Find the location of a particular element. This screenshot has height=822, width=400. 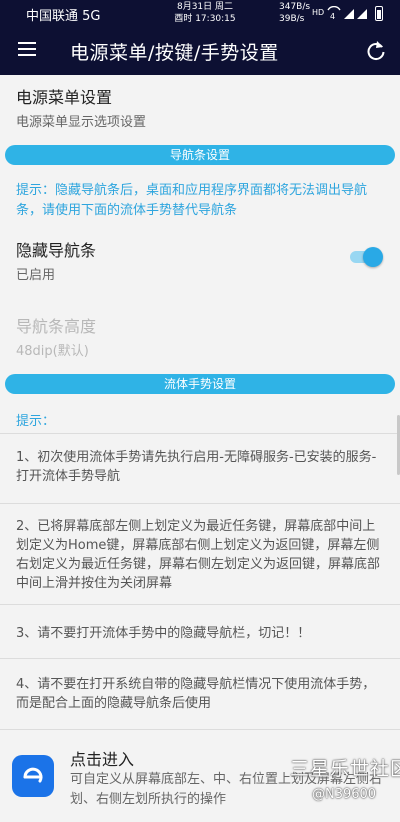

page-title: 电源菜单/按键/手势设置 is located at coordinates (174, 53).